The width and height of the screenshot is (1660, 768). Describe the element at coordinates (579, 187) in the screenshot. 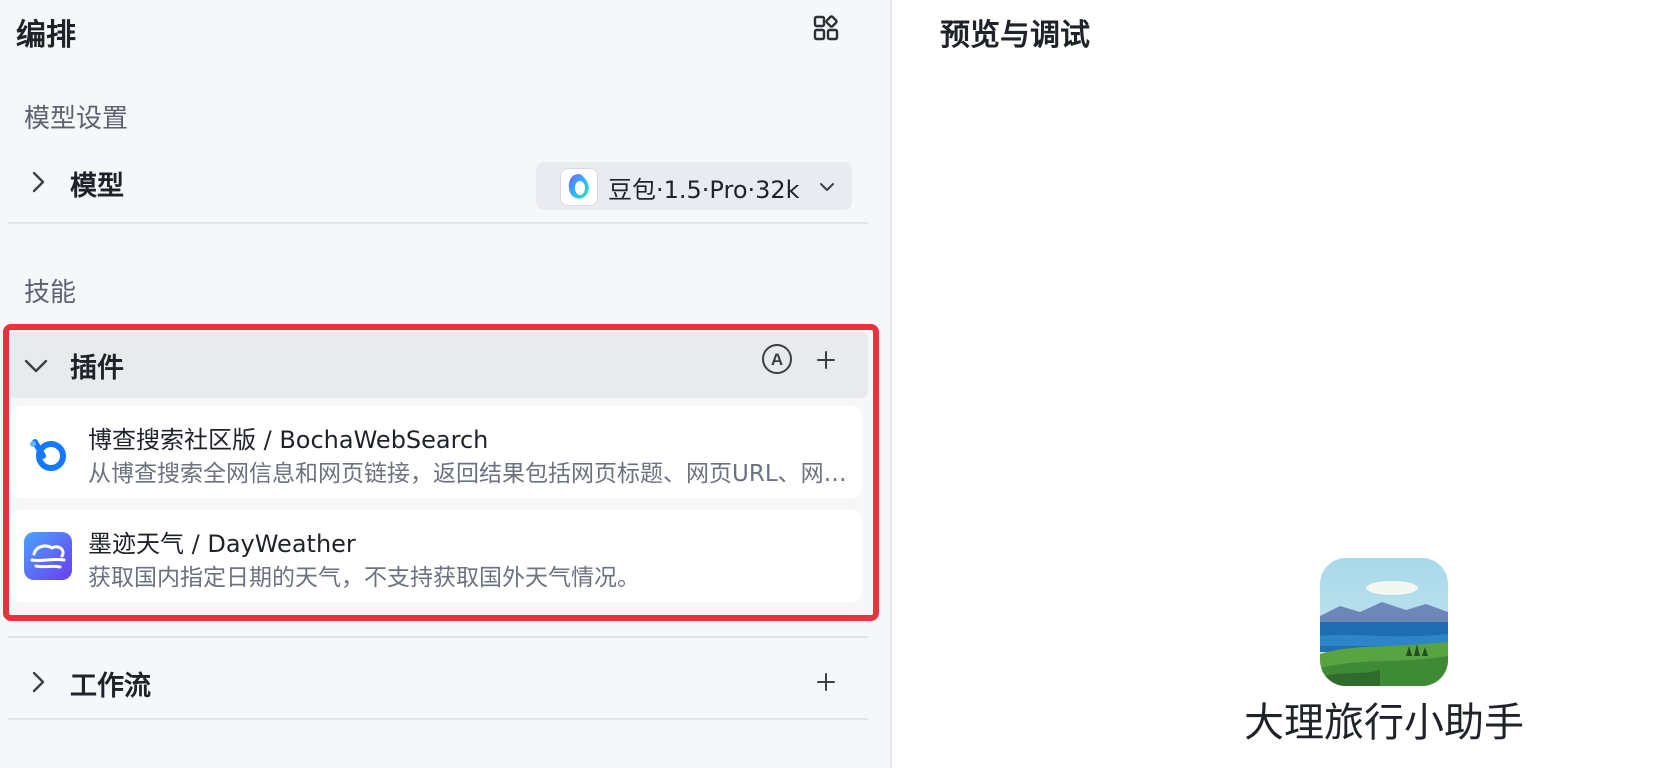

I see `doubao-logo-icon` at that location.